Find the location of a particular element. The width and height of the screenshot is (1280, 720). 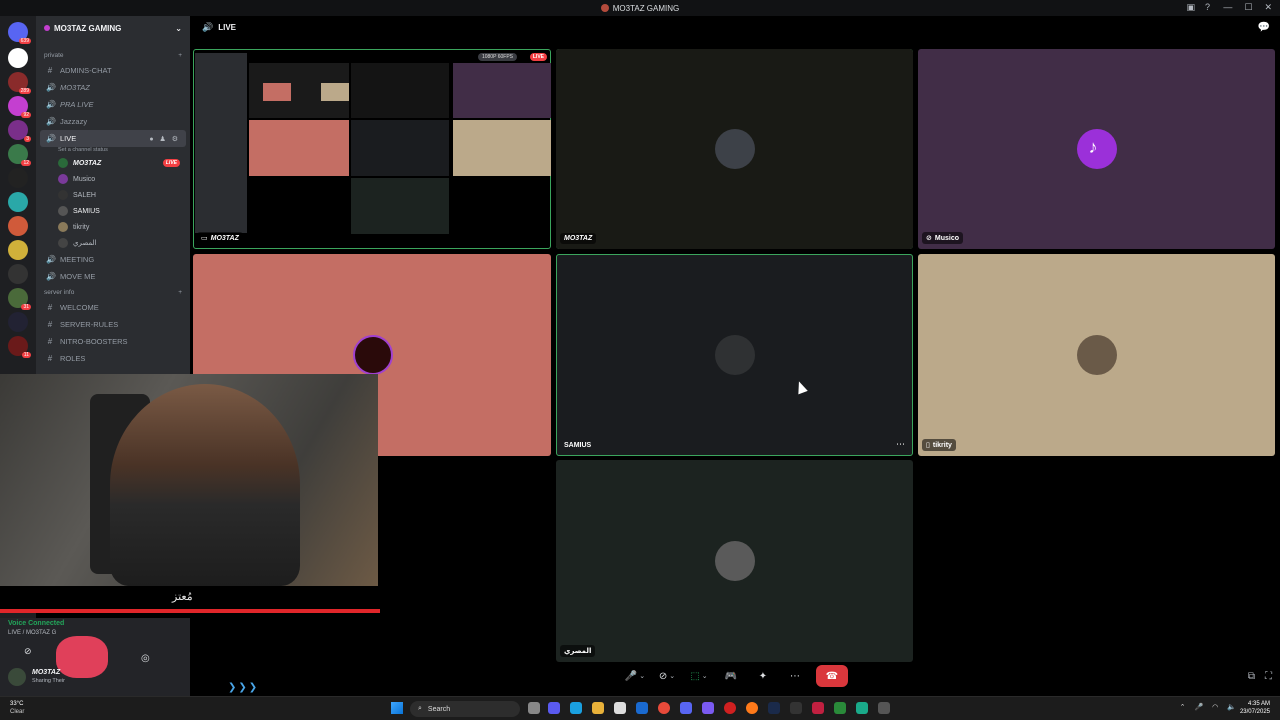

home-button: 639 is located at coordinates (19, 33).